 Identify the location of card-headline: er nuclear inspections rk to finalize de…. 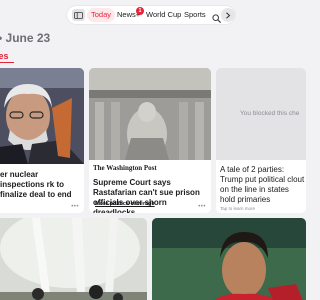
(42, 185).